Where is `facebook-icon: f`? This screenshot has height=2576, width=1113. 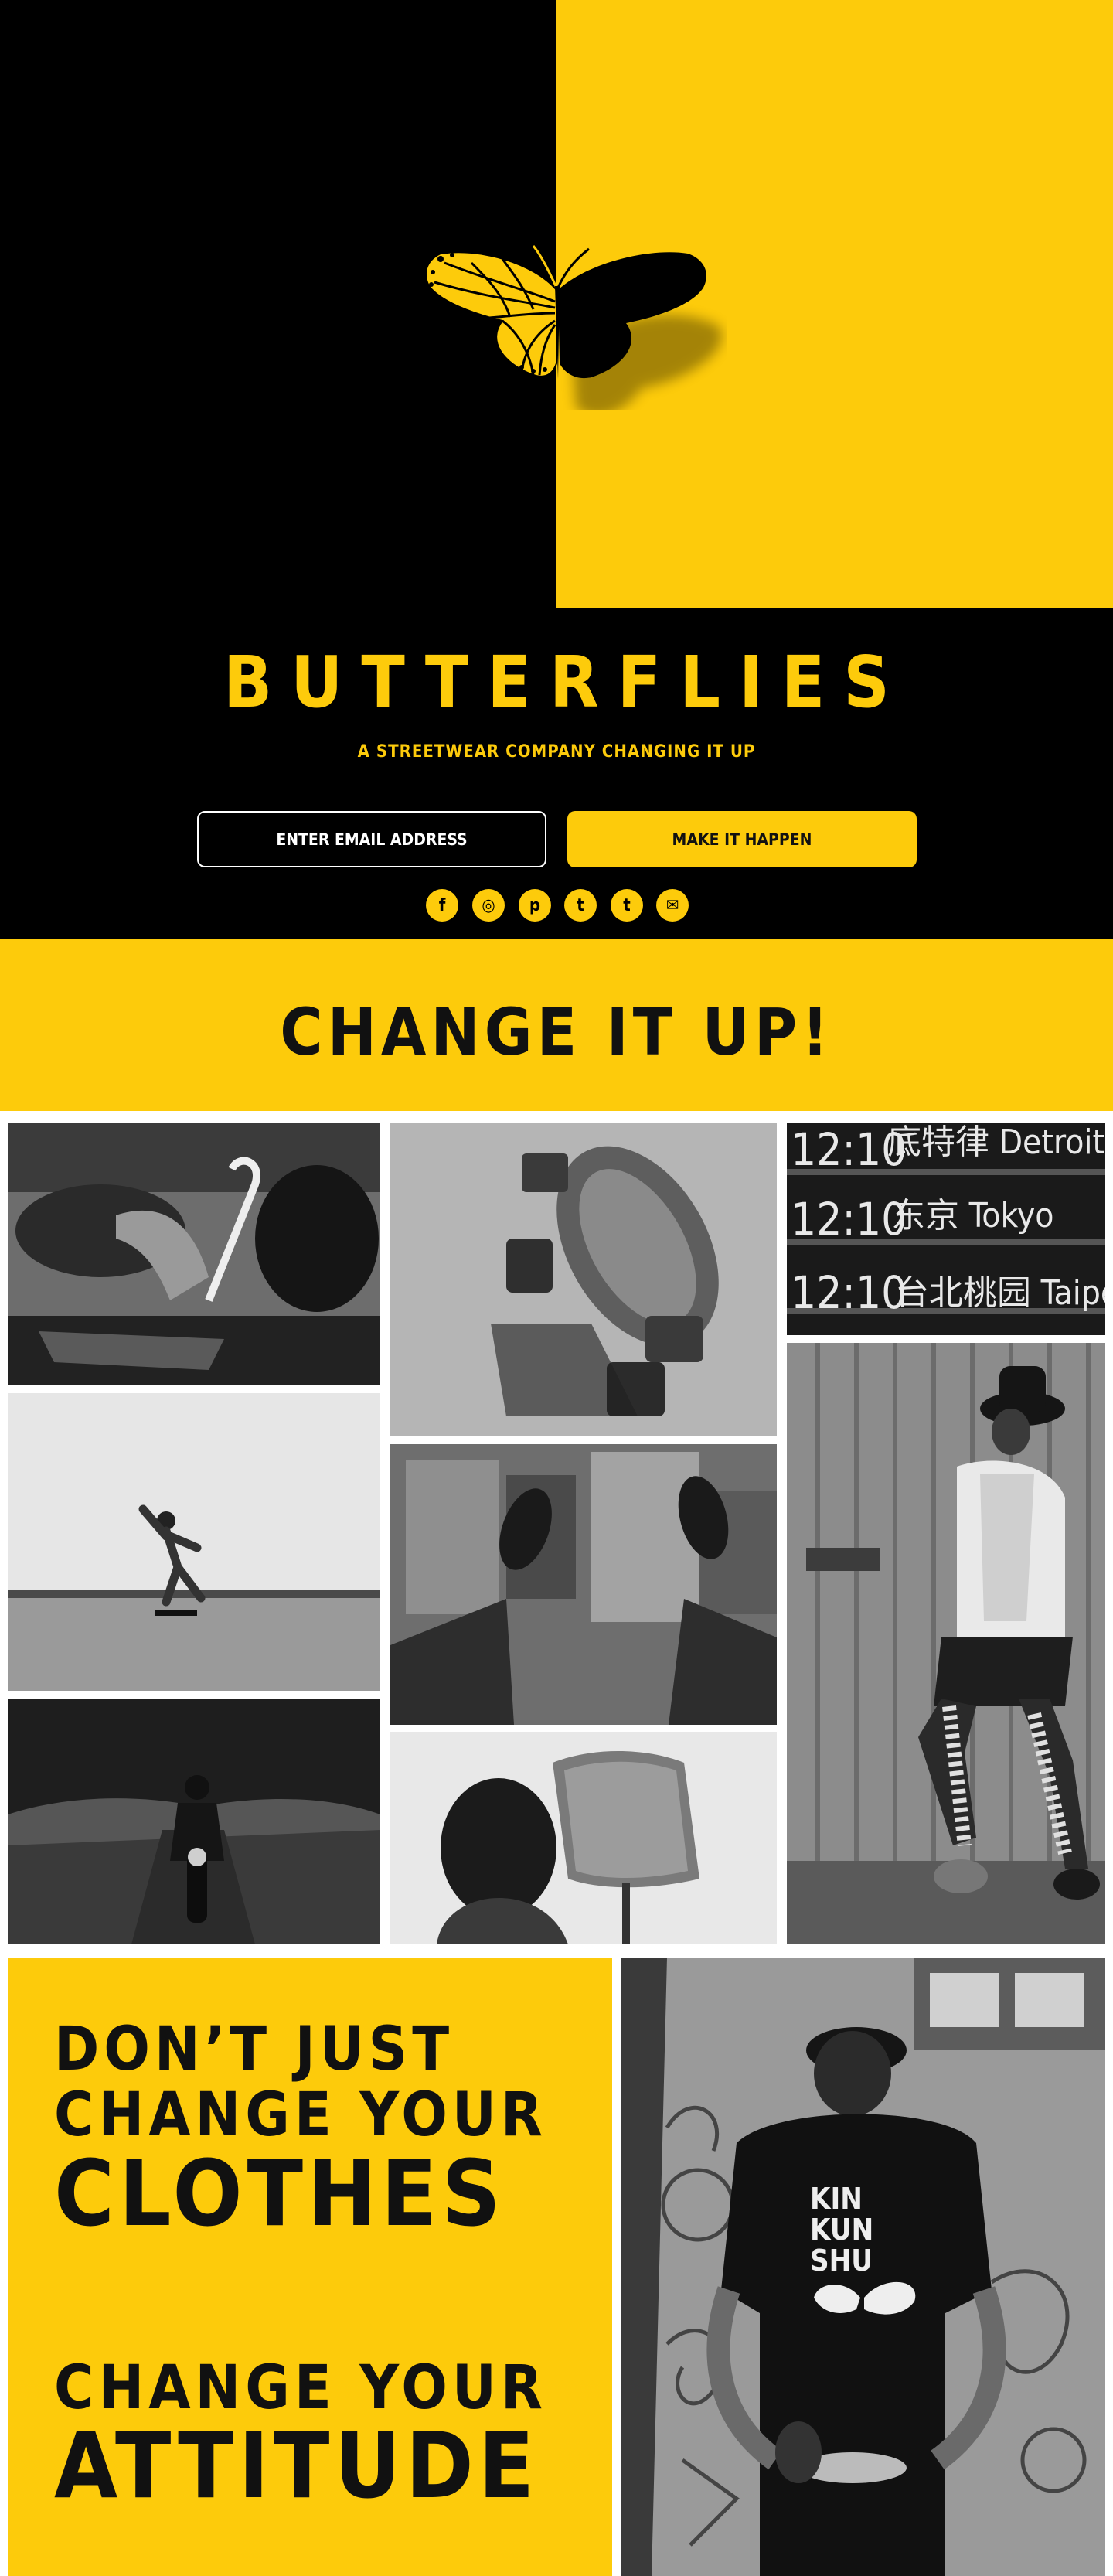
facebook-icon: f is located at coordinates (442, 905).